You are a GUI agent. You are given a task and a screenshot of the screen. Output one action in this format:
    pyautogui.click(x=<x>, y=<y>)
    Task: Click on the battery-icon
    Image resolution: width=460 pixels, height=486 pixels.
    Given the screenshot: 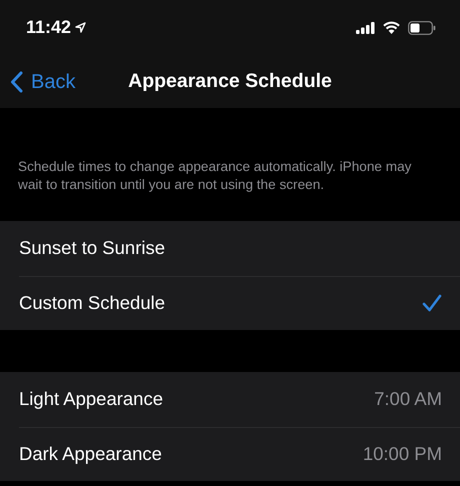 What is the action you would take?
    pyautogui.click(x=422, y=27)
    